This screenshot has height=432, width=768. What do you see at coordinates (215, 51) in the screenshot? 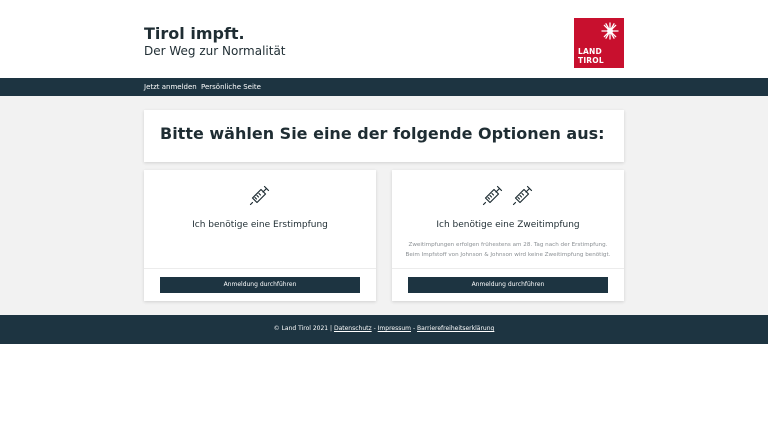
I see `site-subtitle: Der Weg zur Normalität` at bounding box center [215, 51].